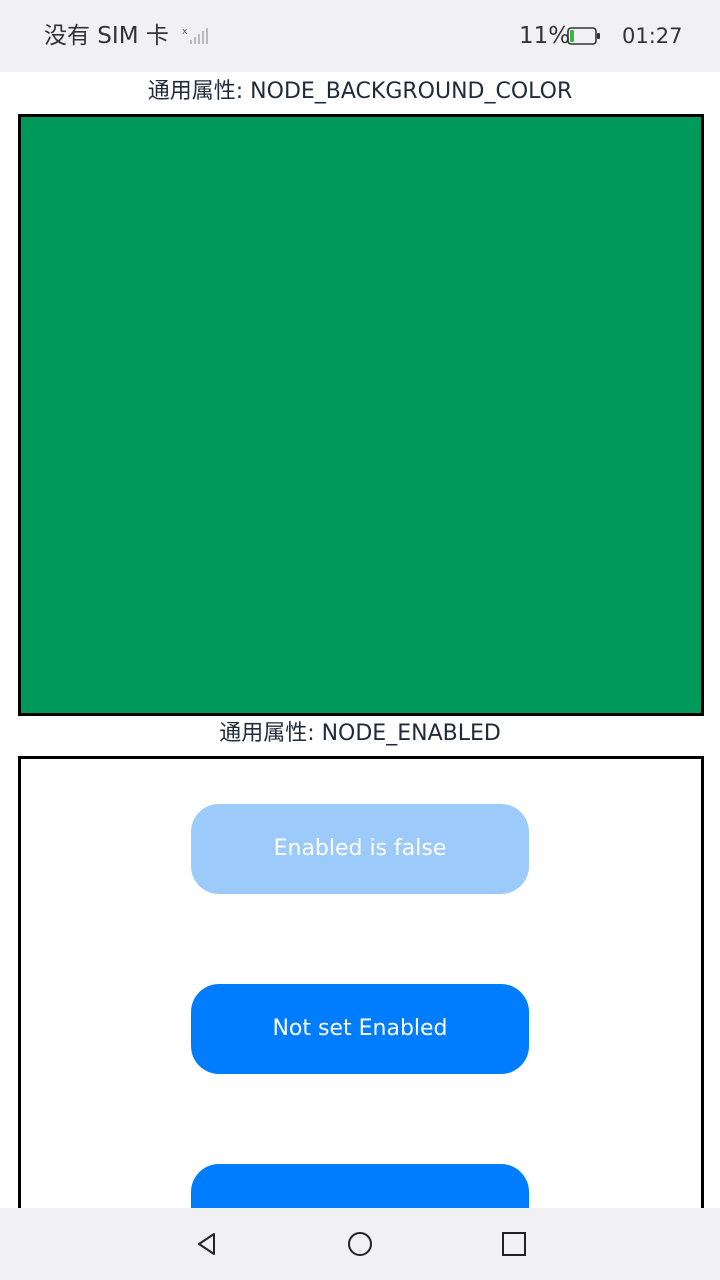 This screenshot has width=720, height=1280. Describe the element at coordinates (195, 35) in the screenshot. I see `signal-icon: x` at that location.